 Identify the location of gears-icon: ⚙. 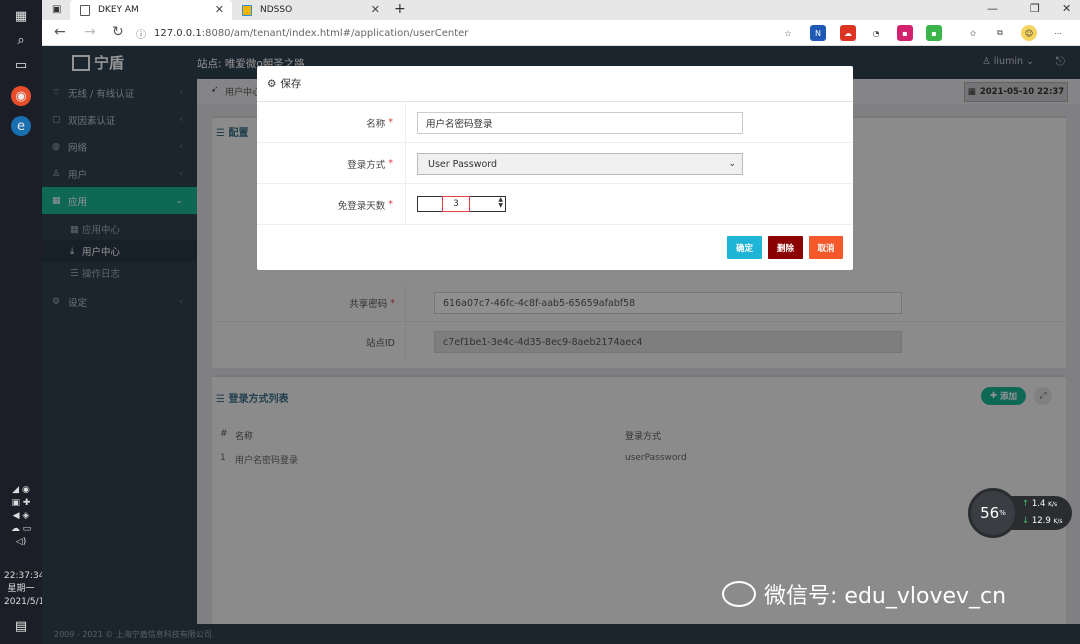
(272, 83).